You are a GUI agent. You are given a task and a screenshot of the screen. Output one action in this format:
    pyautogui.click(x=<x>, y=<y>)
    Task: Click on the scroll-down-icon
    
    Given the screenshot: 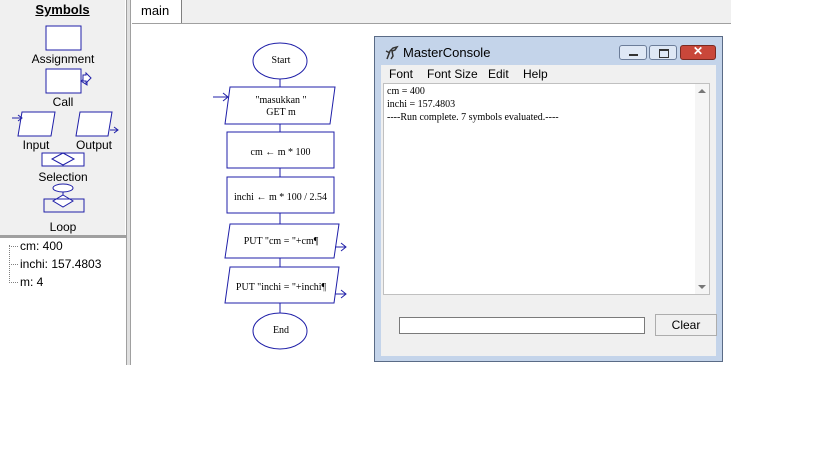 What is the action you would take?
    pyautogui.click(x=702, y=287)
    